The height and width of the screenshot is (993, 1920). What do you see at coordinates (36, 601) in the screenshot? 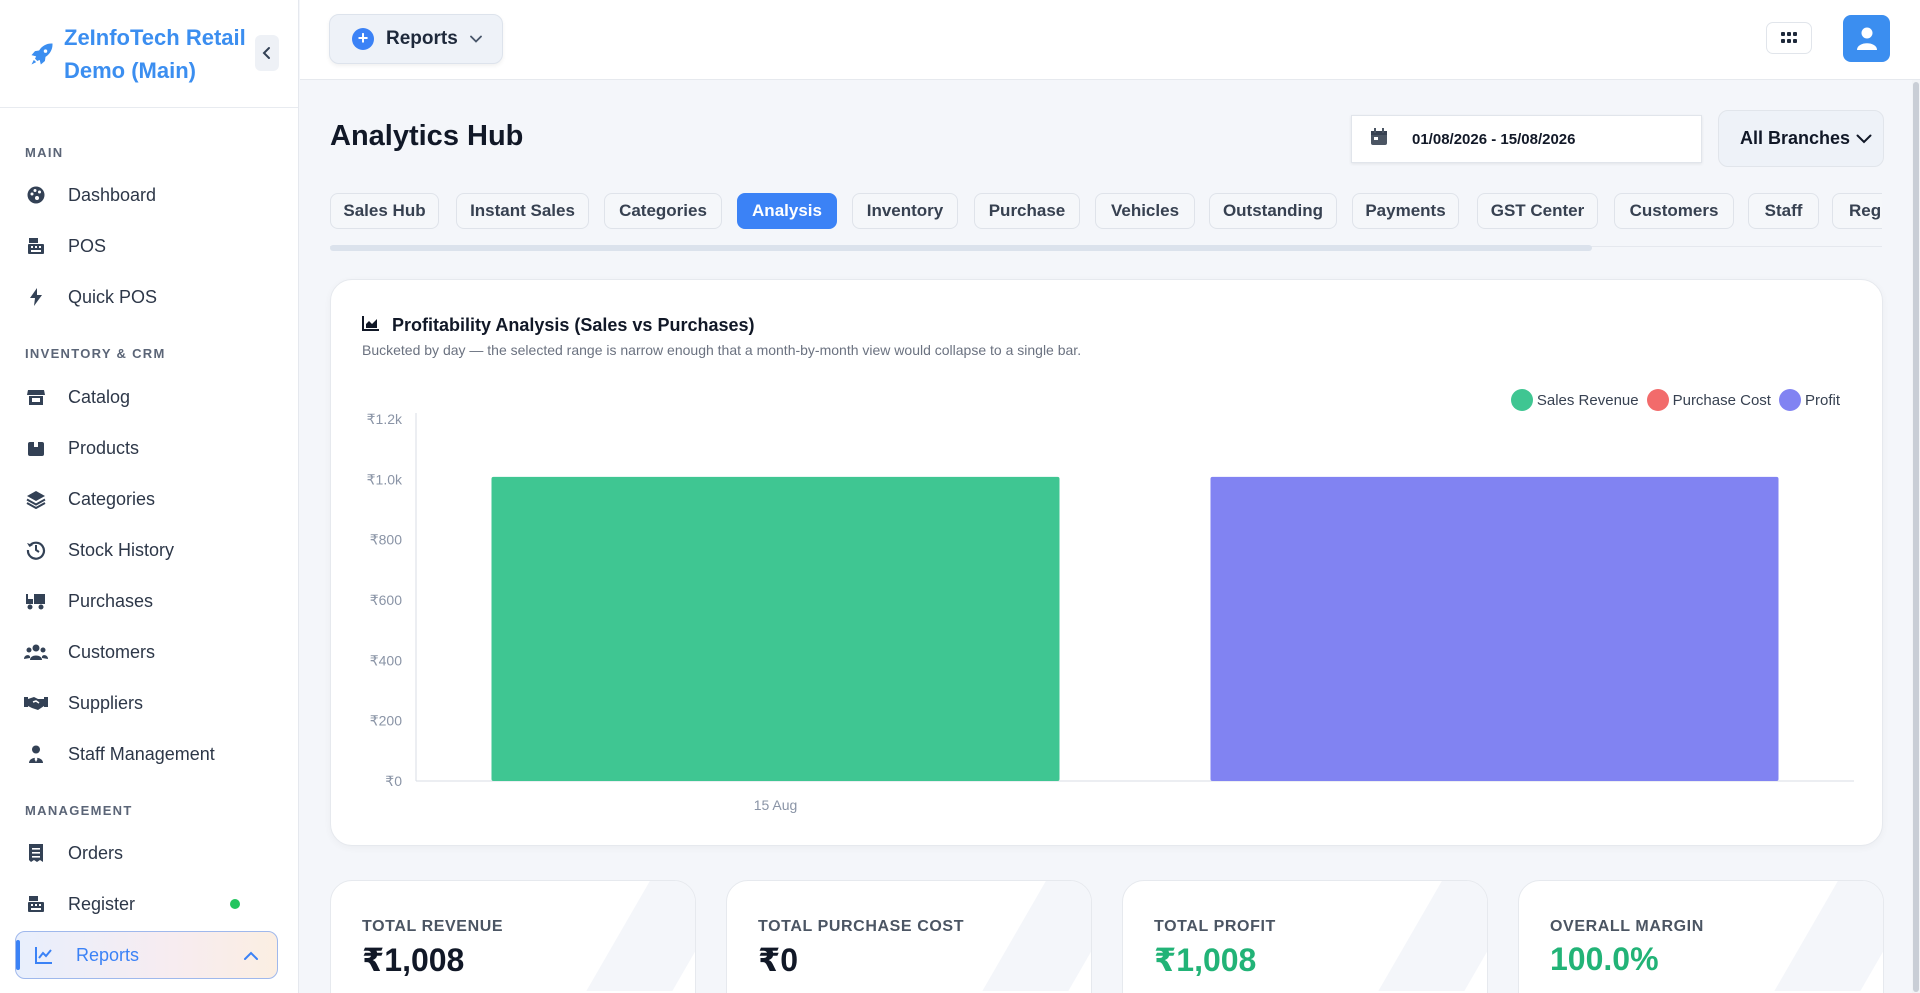
I see `truck-icon` at bounding box center [36, 601].